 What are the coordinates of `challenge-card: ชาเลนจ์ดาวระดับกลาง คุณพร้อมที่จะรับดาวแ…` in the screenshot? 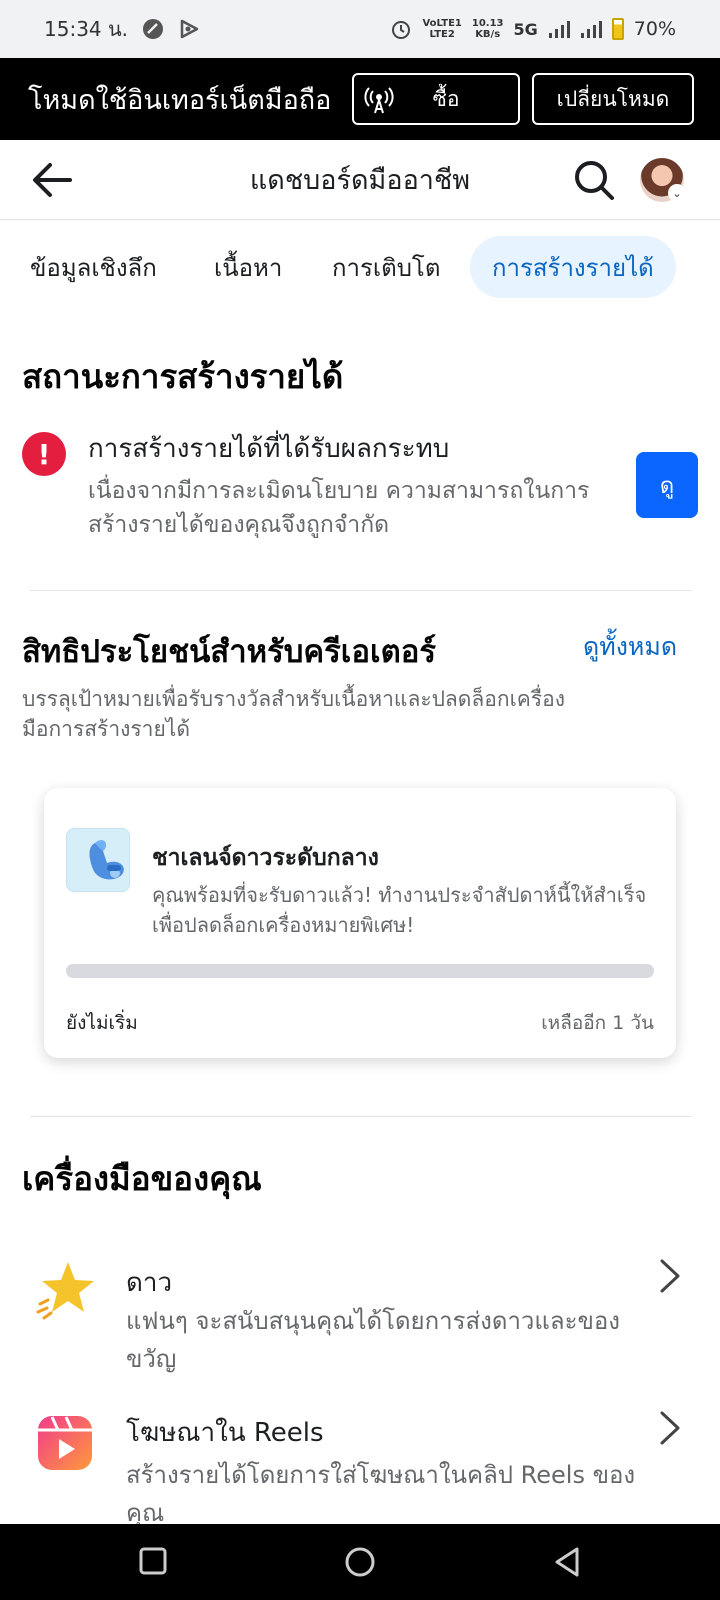 It's located at (360, 923).